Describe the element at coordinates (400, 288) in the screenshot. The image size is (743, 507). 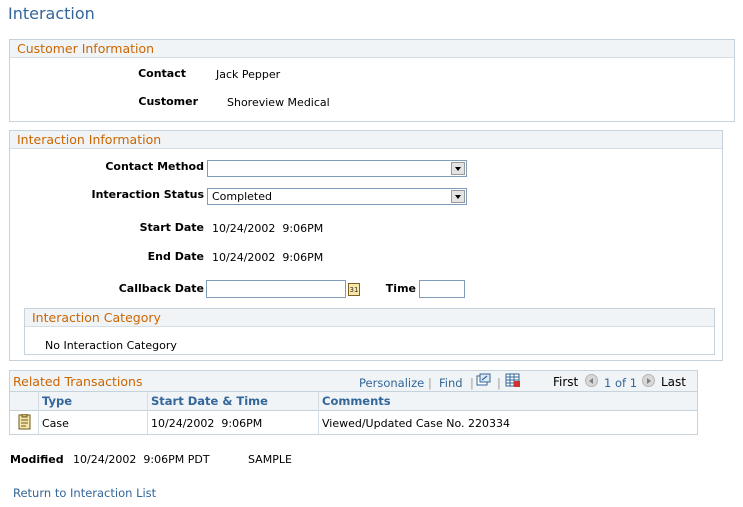
I see `time-label: Time` at that location.